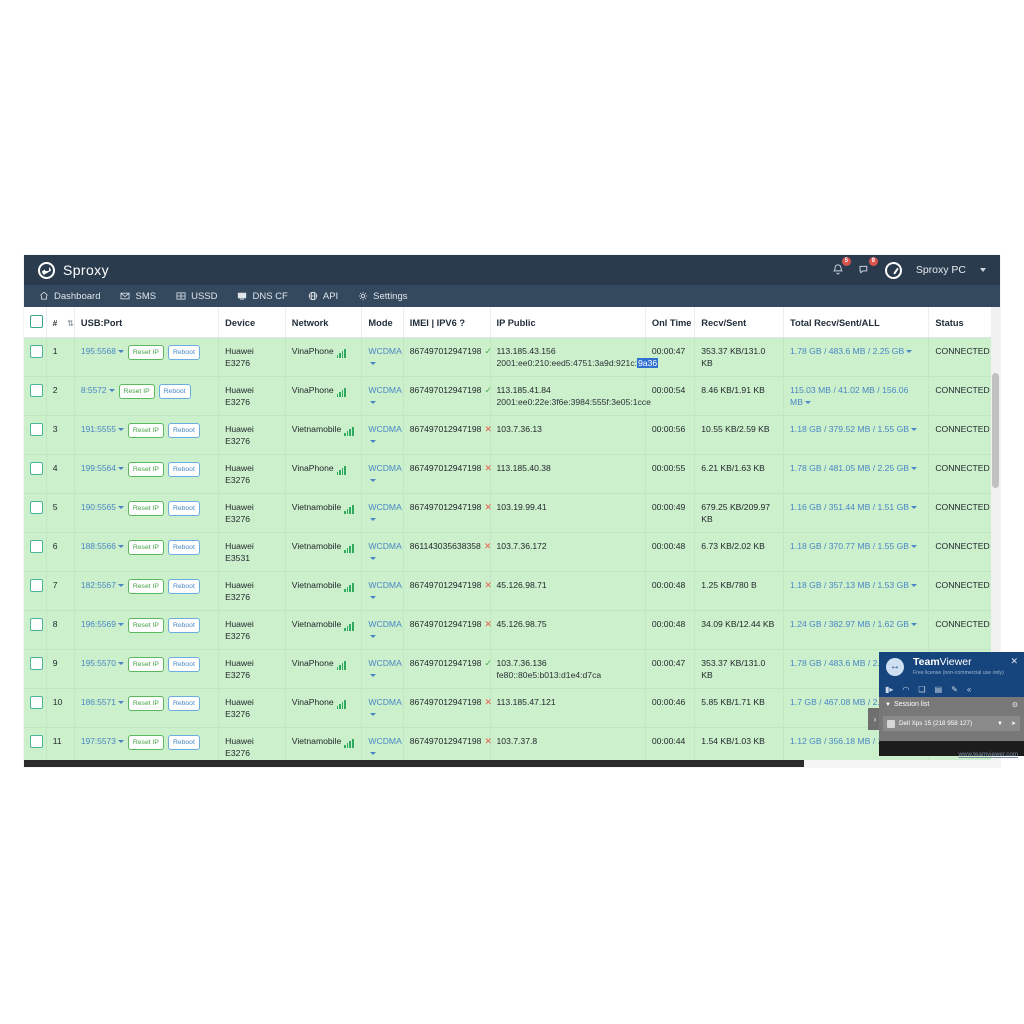 Image resolution: width=1024 pixels, height=1024 pixels. What do you see at coordinates (670, 322) in the screenshot?
I see `col-onl-time: Onl Time` at bounding box center [670, 322].